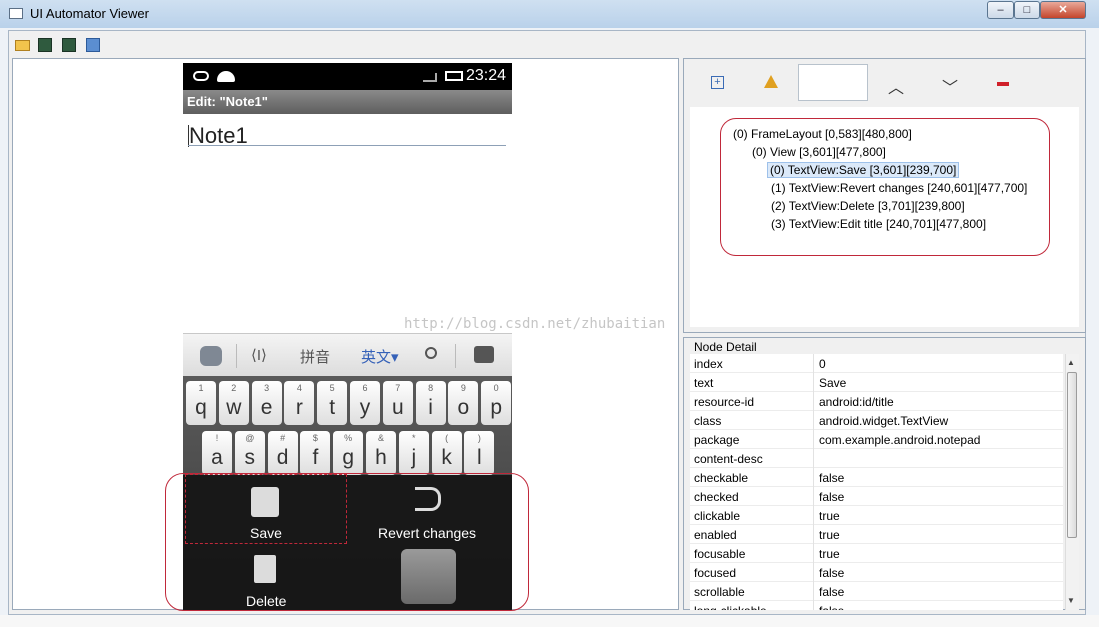 This screenshot has height=627, width=1099. Describe the element at coordinates (217, 457) in the screenshot. I see `key-label: a` at that location.